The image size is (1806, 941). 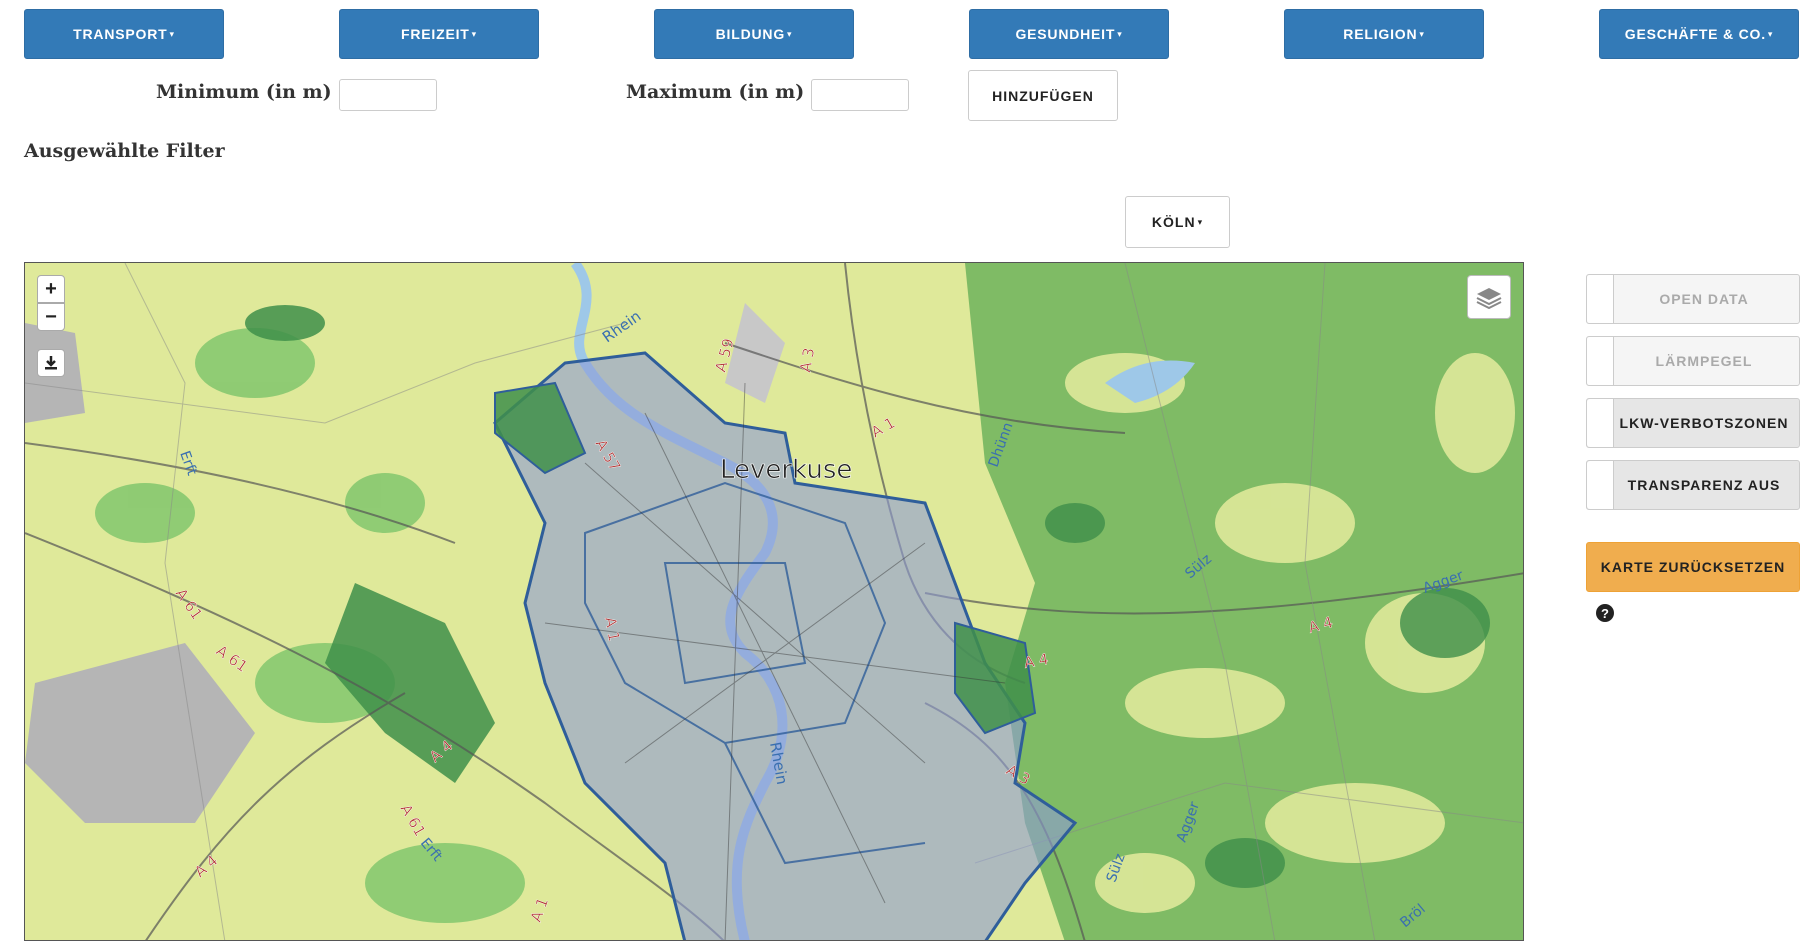 I want to click on question-circle-icon: ?, so click(x=1605, y=613).